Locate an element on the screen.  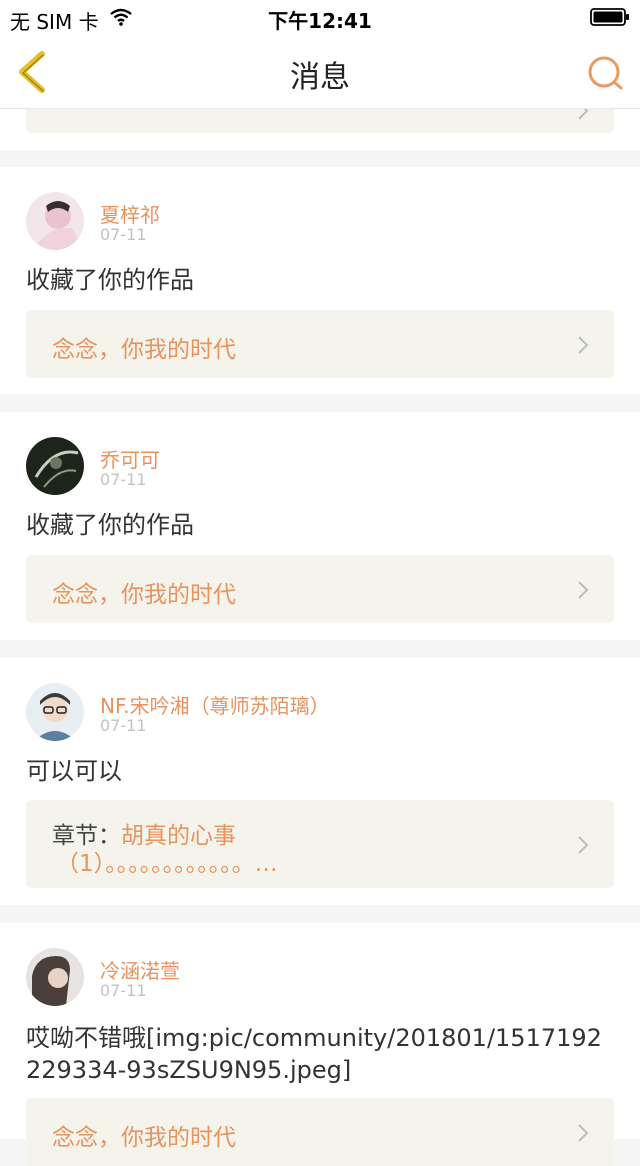
username: 乔可可 is located at coordinates (130, 458).